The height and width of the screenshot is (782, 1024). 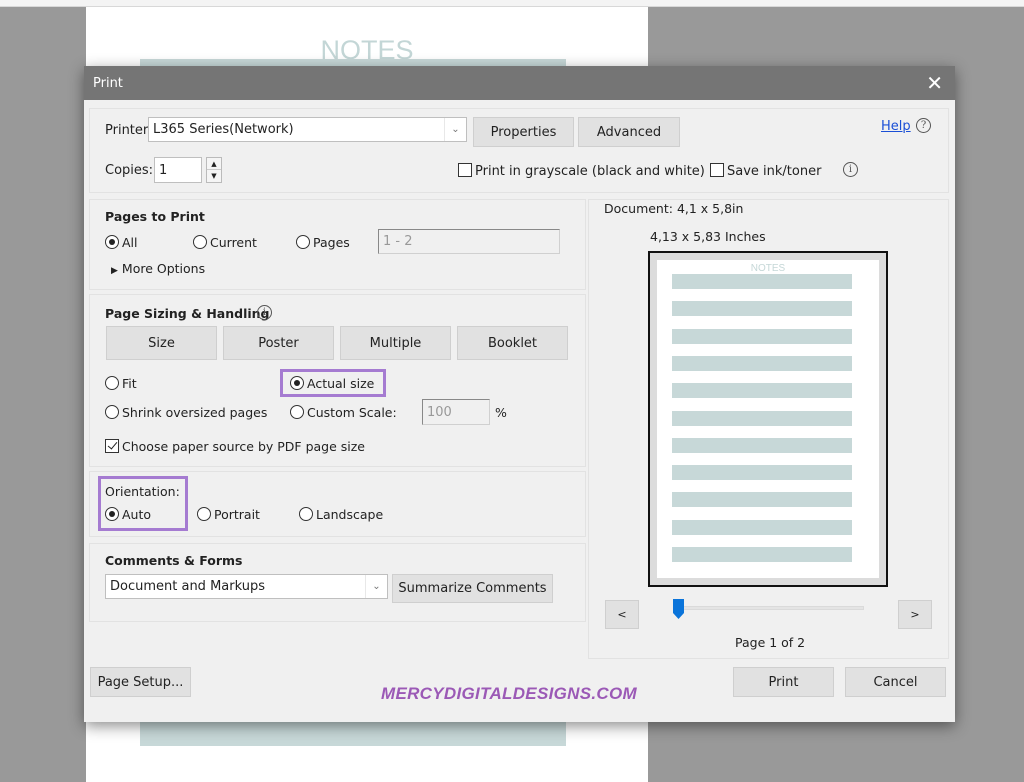 I want to click on radio-portrait: Portrait, so click(x=228, y=514).